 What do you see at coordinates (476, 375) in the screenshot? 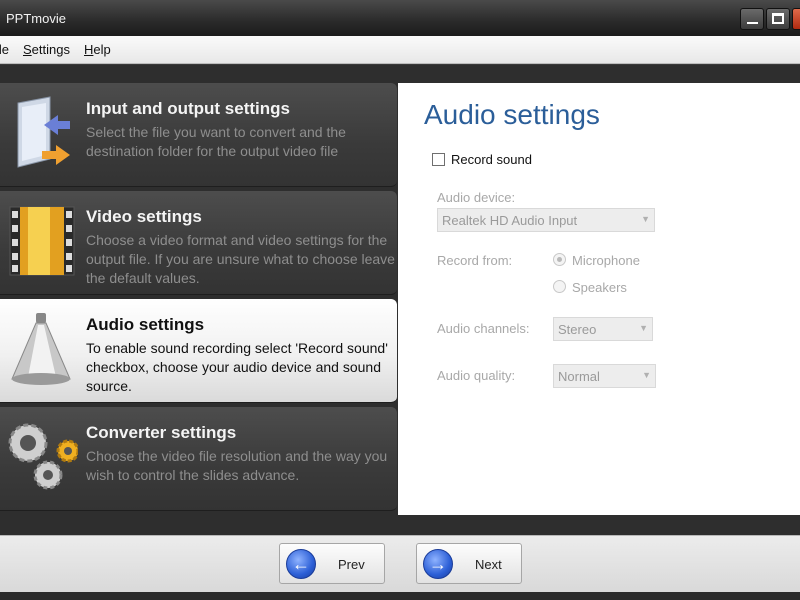
I see `audio-quality-label: Audio quality:` at bounding box center [476, 375].